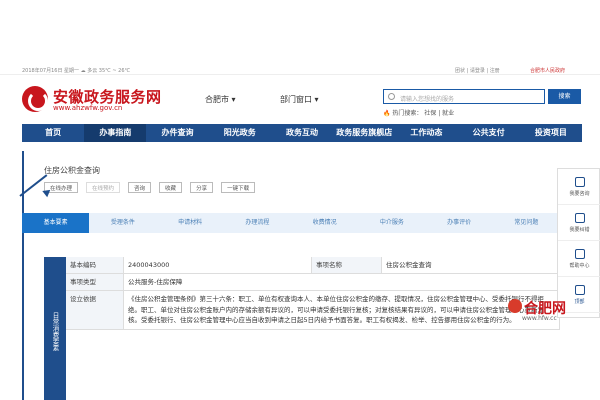  What do you see at coordinates (171, 187) in the screenshot?
I see `action-button: 收藏` at bounding box center [171, 187].